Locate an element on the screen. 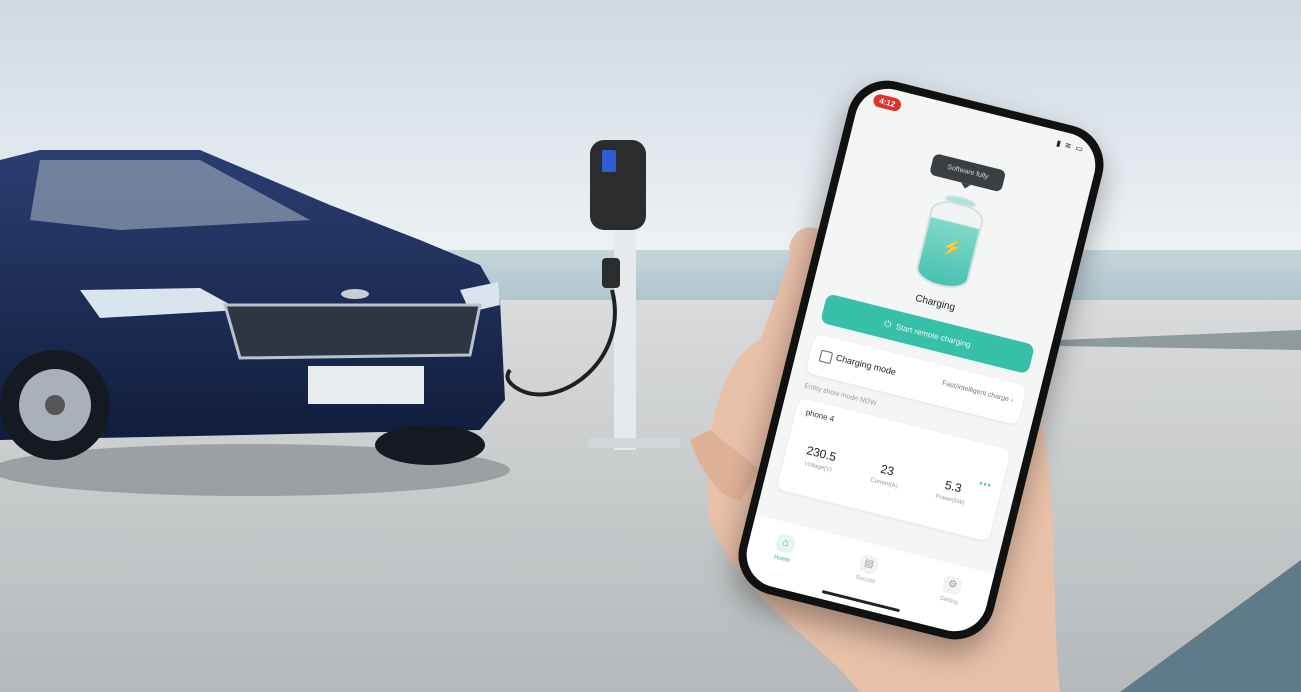 The height and width of the screenshot is (692, 1301). tab-setting: ⚙ Setting is located at coordinates (951, 590).